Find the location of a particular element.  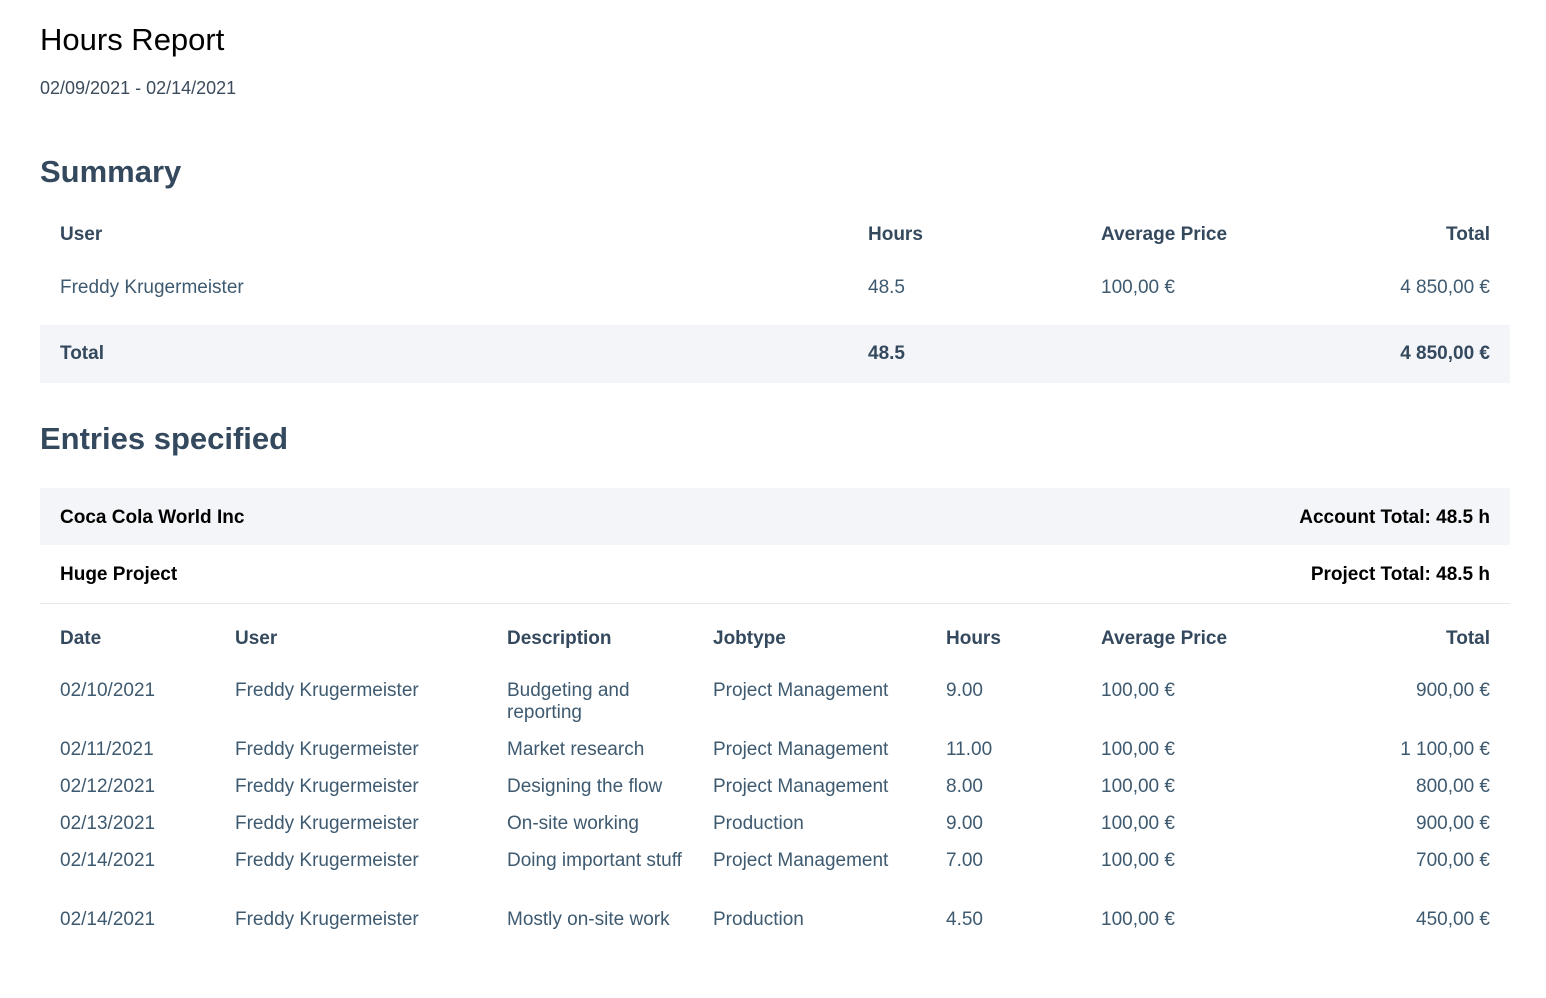

entries-col-total: Total is located at coordinates (1468, 638).